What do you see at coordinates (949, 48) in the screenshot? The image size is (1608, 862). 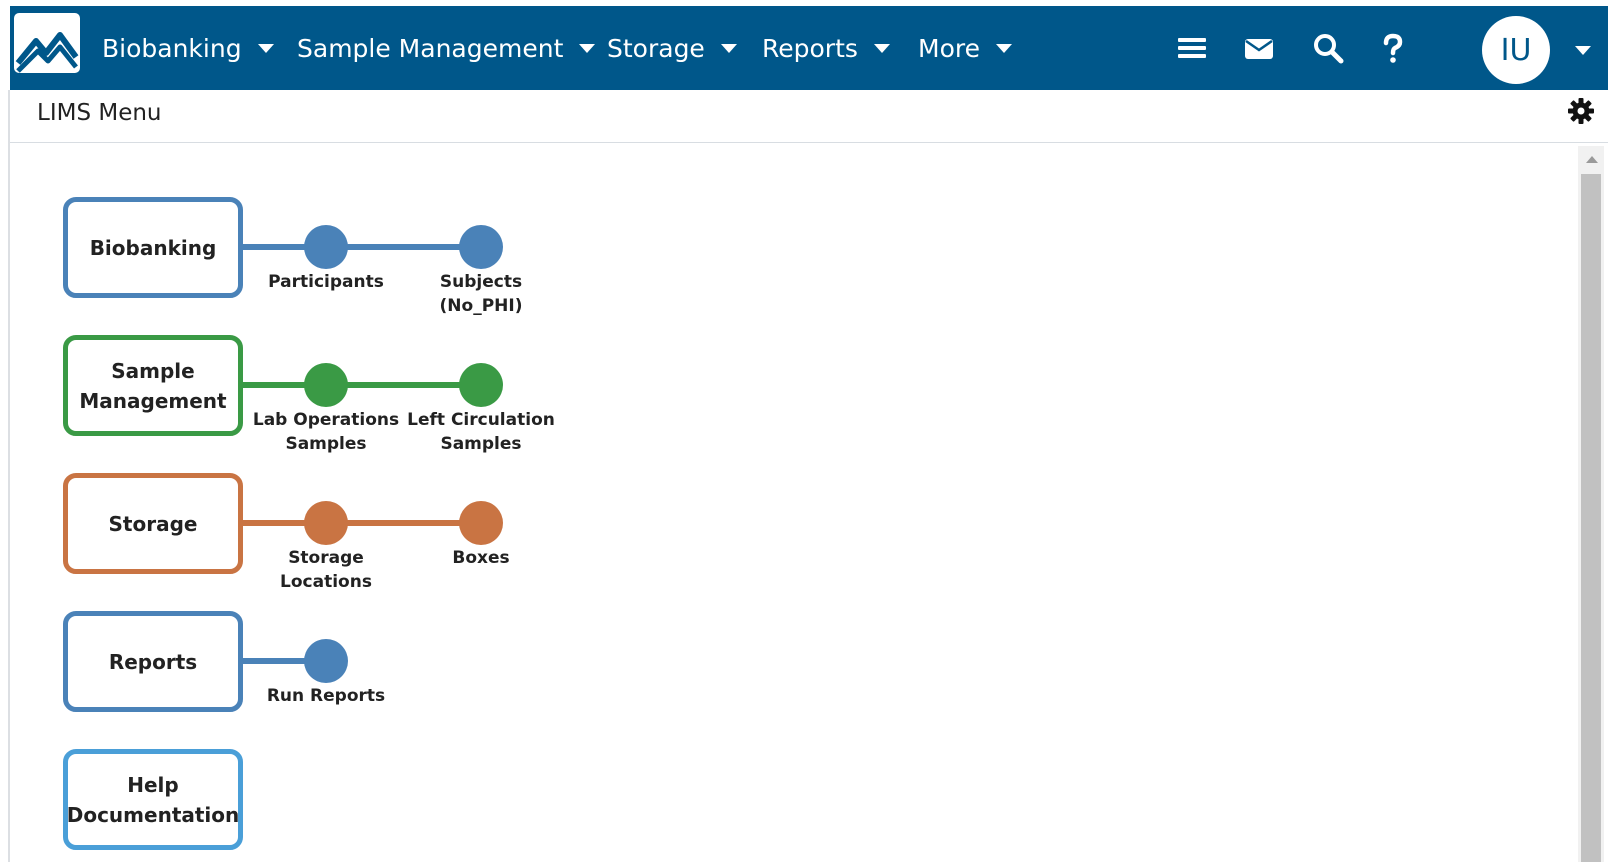 I see `nav-more-label: More` at bounding box center [949, 48].